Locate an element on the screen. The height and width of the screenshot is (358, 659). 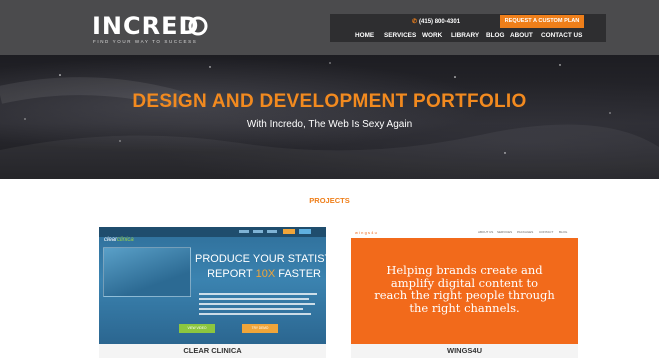
page-title: DESIGN AND DEVELOPMENT PORTFOLIO is located at coordinates (329, 101).